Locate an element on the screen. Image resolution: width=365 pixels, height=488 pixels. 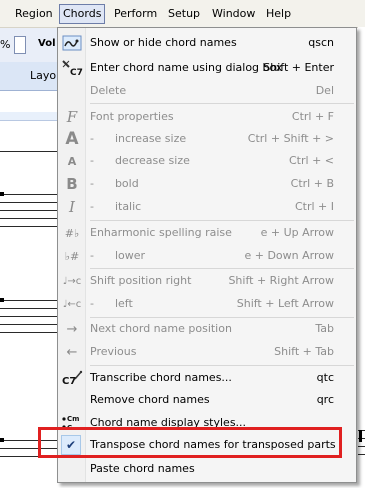
menu-item-remove-chord-names: Remove chord names qrc is located at coordinates (207, 400).